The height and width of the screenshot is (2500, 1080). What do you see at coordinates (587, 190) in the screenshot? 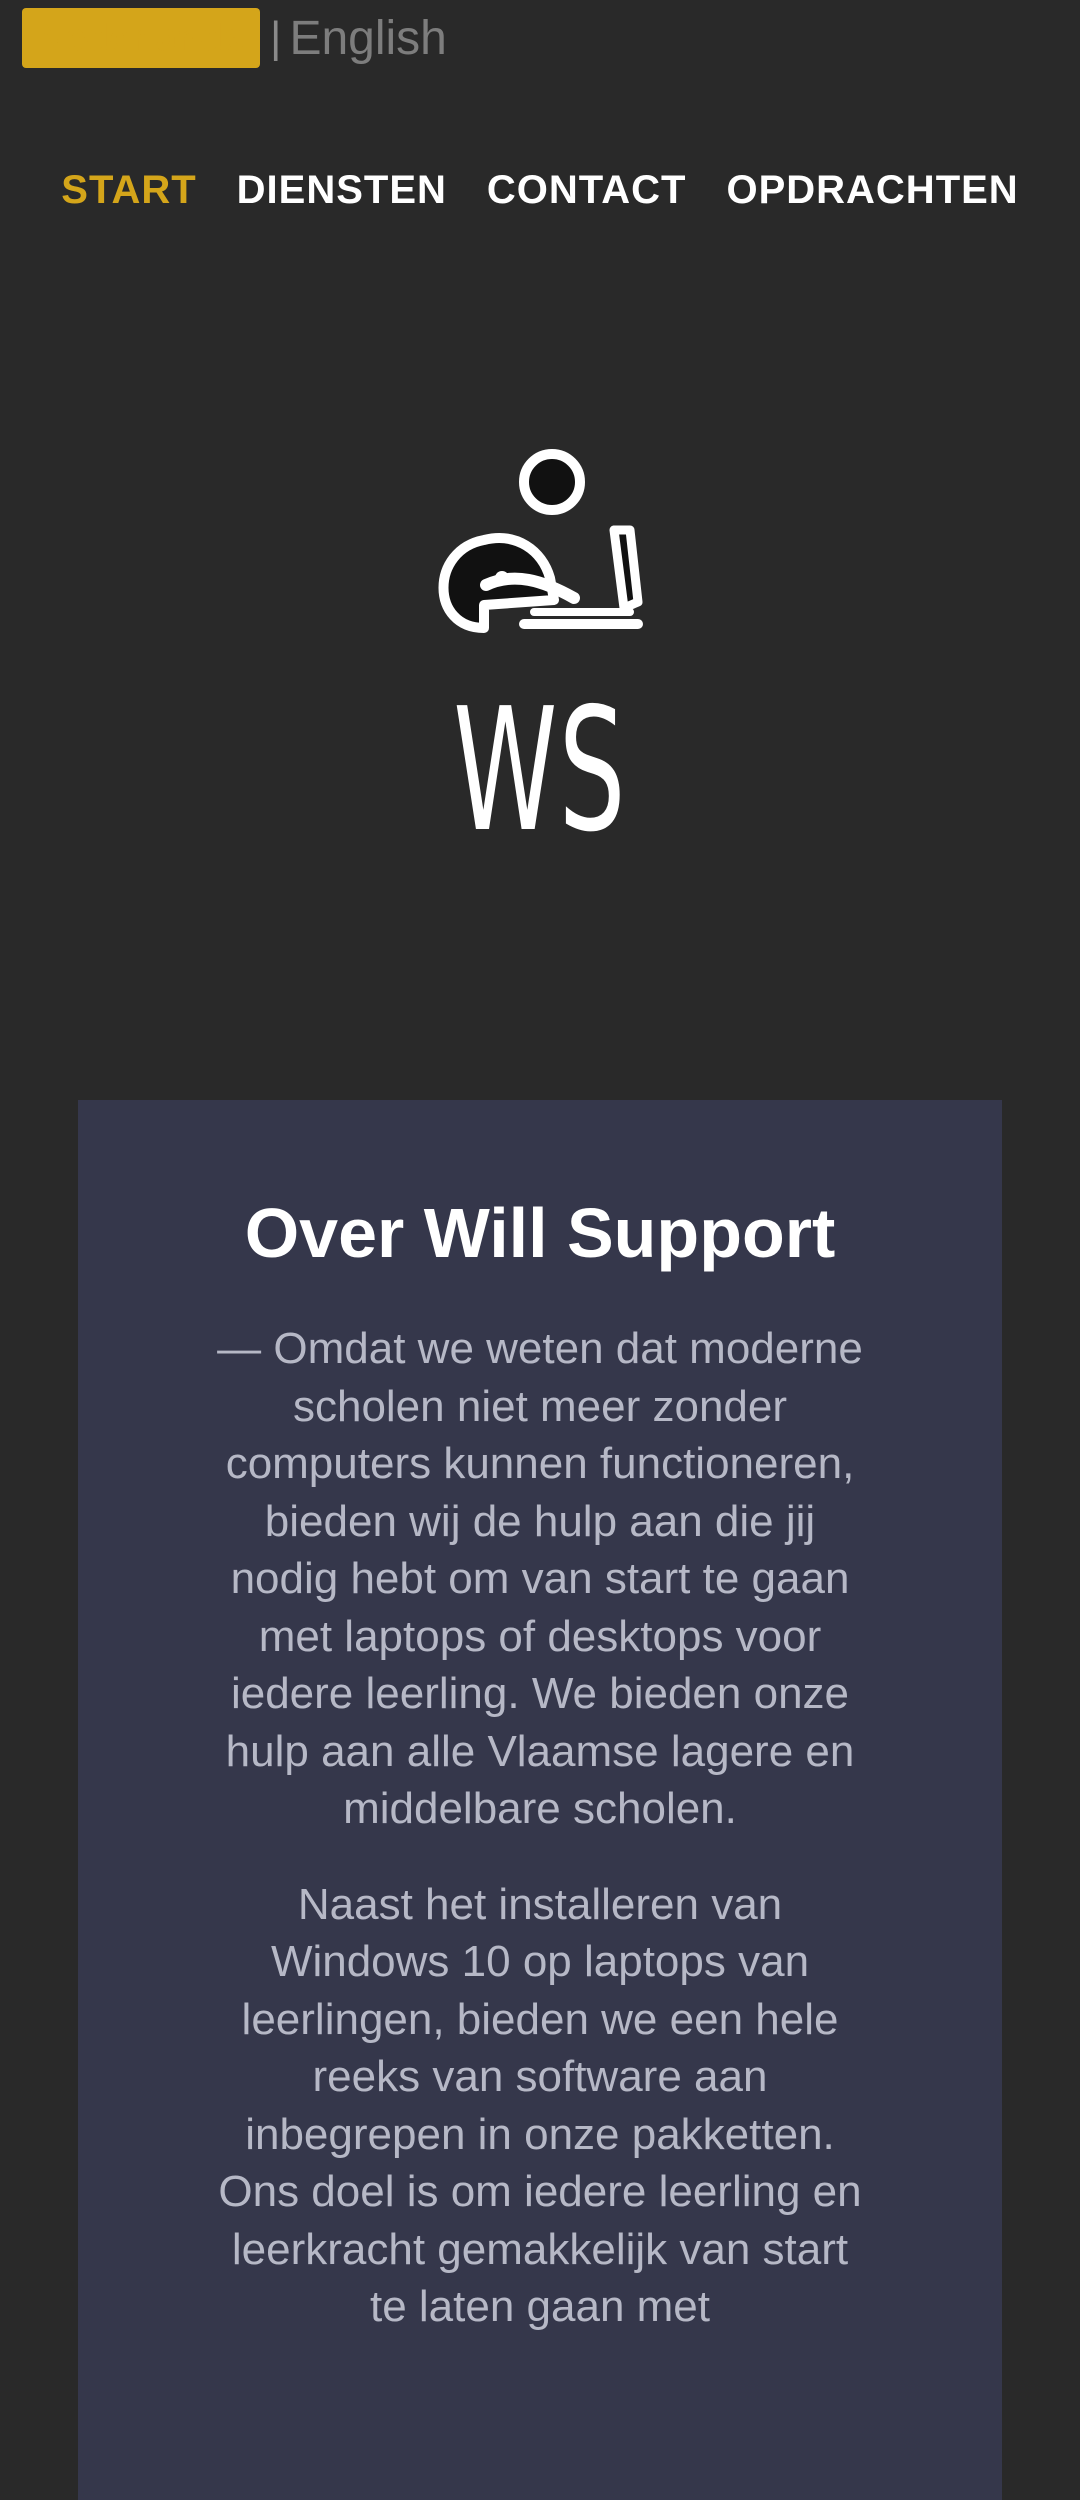
I see `nav-item-contact: CONTACT` at bounding box center [587, 190].